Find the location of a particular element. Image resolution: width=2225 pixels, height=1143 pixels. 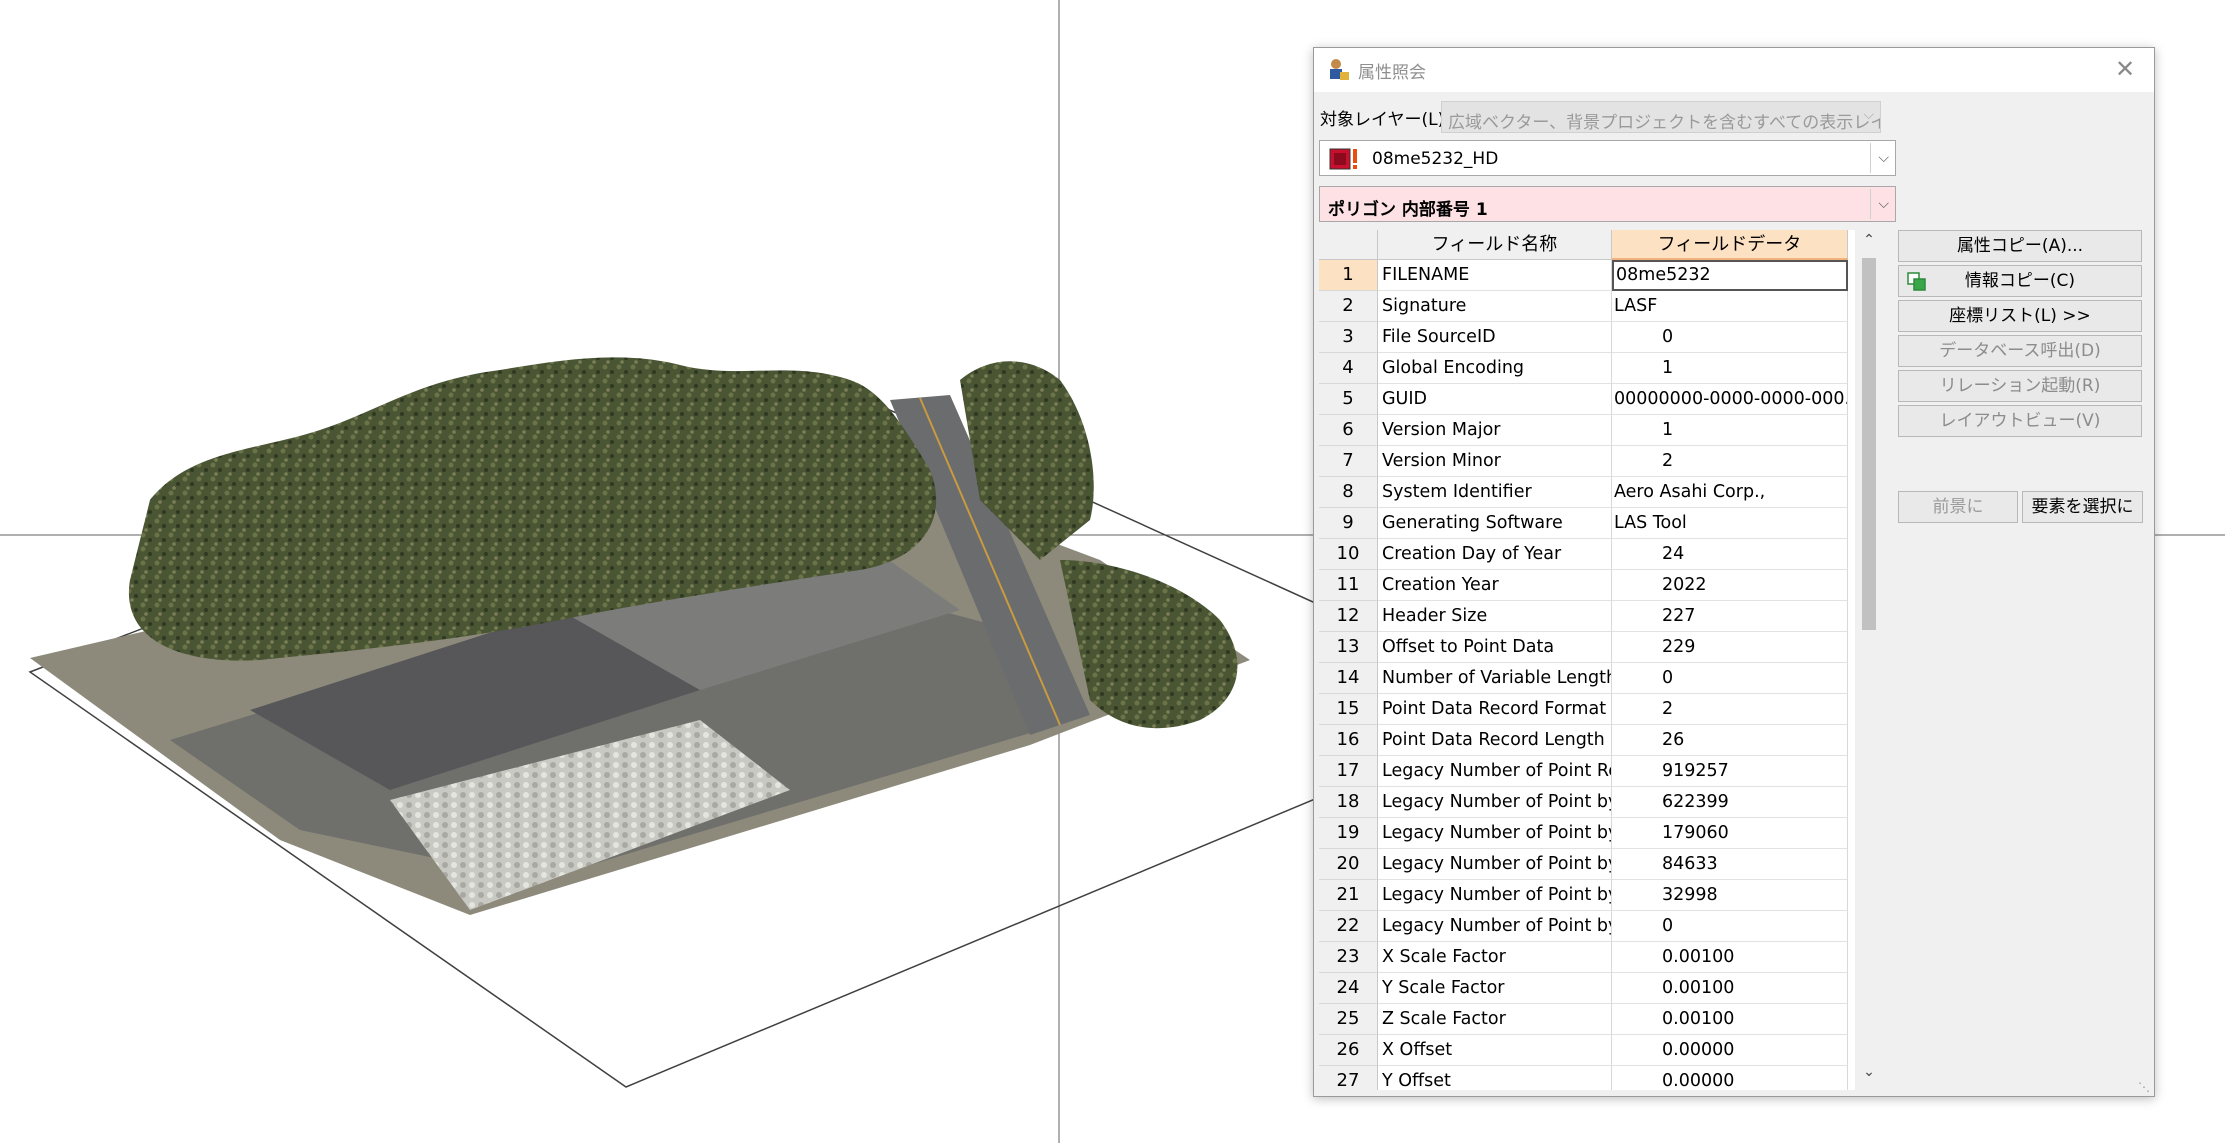

field-data-cell: 08me5232 is located at coordinates (1730, 275).